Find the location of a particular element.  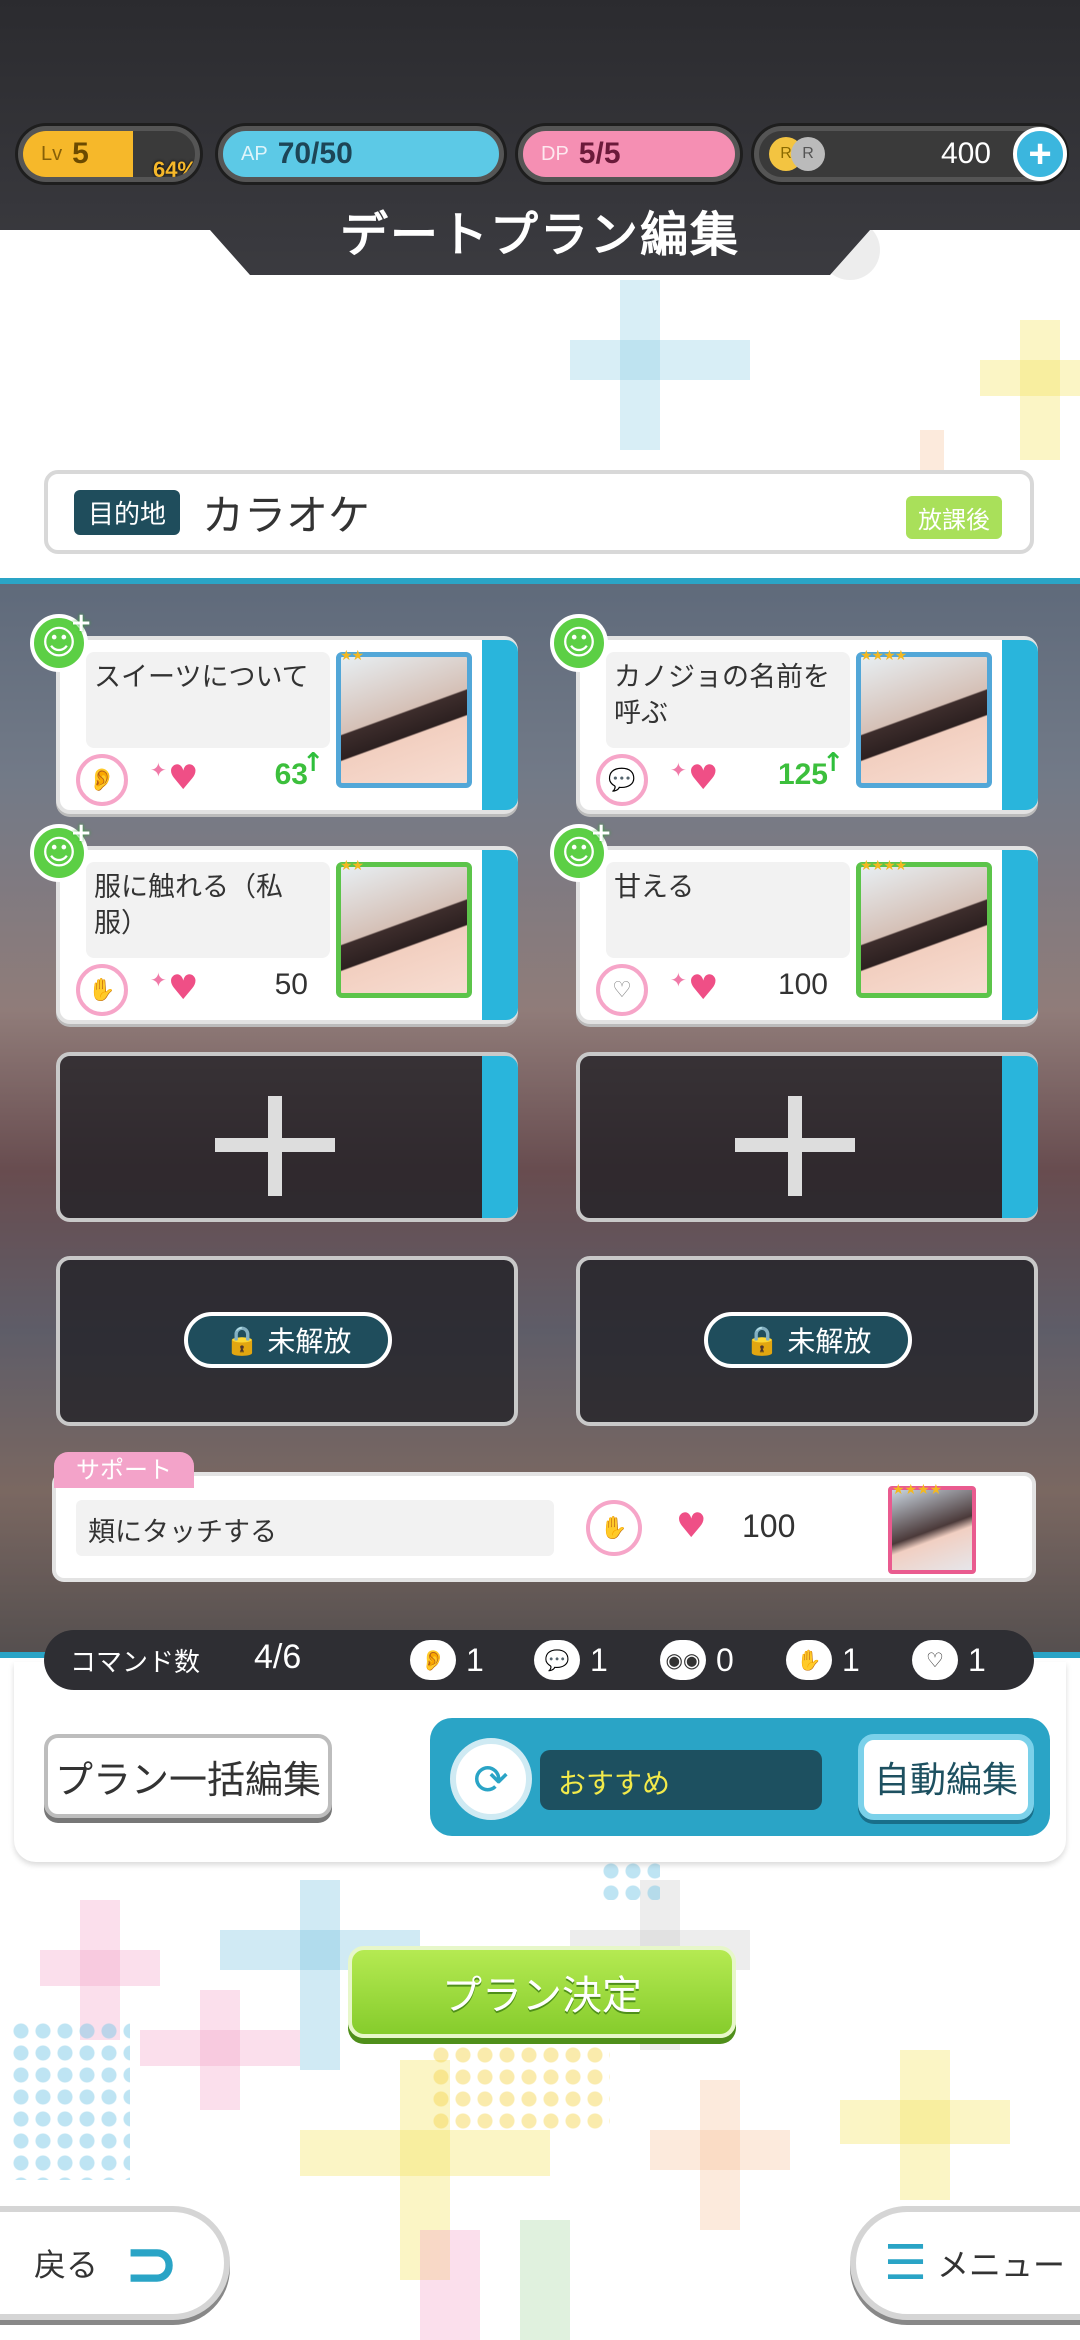

support-tag: サポート is located at coordinates (124, 1470).